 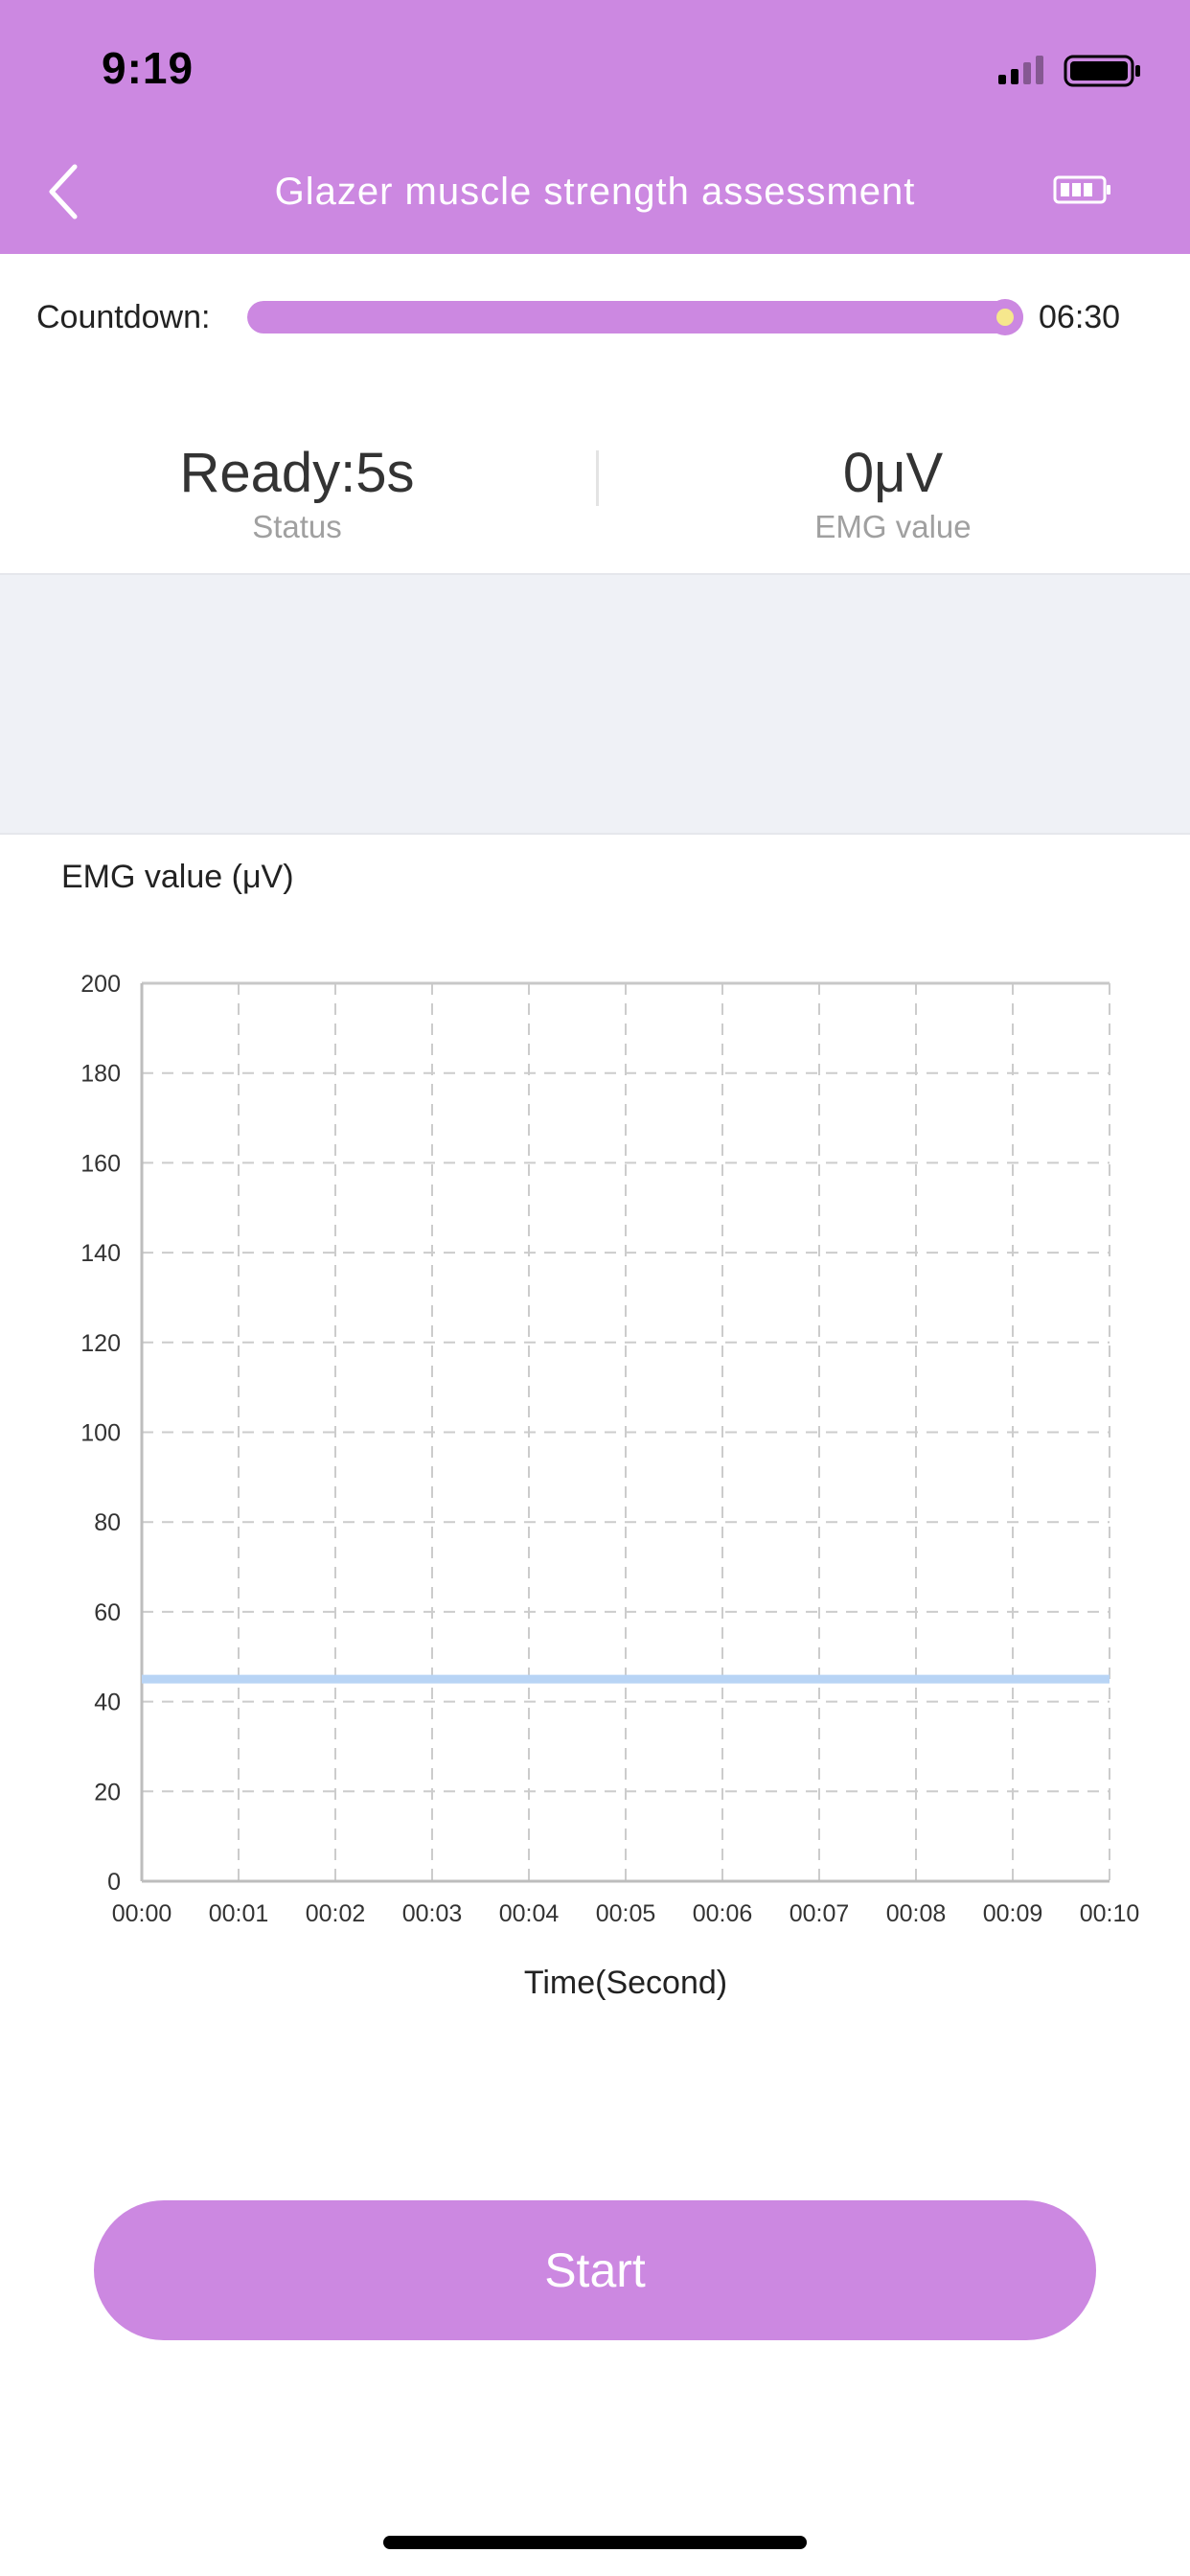 I want to click on chart-title: EMG value (μV), so click(x=178, y=877).